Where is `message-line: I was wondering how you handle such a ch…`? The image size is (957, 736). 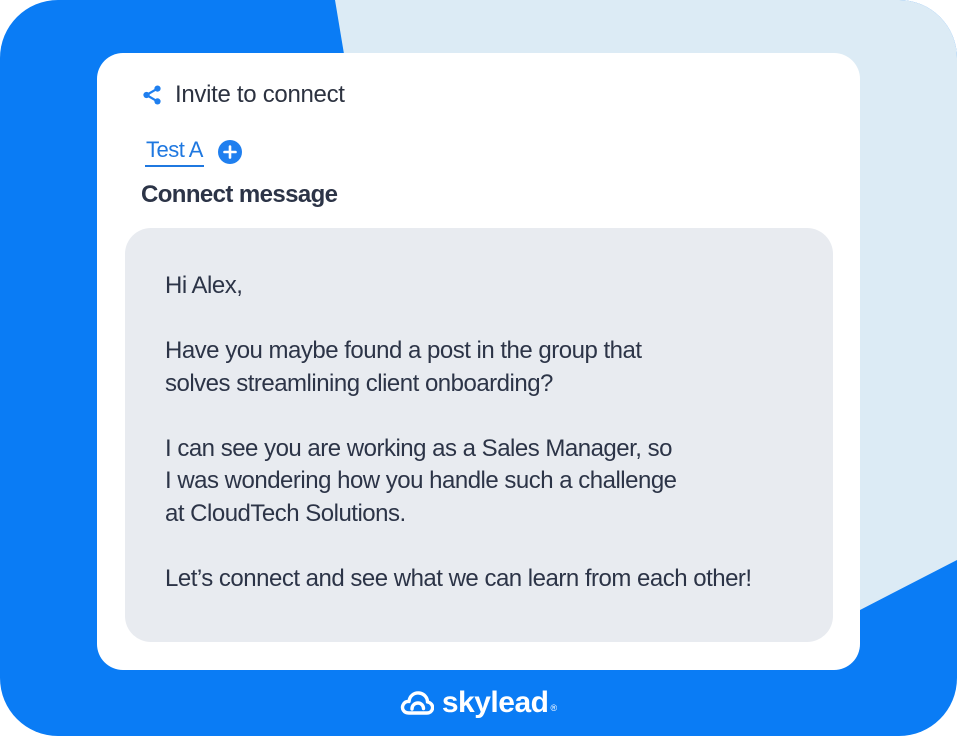 message-line: I was wondering how you handle such a ch… is located at coordinates (421, 480).